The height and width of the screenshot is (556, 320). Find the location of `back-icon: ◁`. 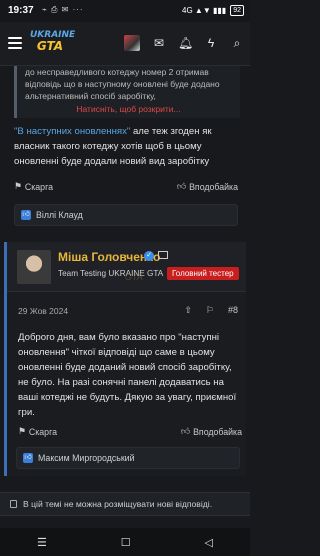

back-icon: ◁ is located at coordinates (209, 542).